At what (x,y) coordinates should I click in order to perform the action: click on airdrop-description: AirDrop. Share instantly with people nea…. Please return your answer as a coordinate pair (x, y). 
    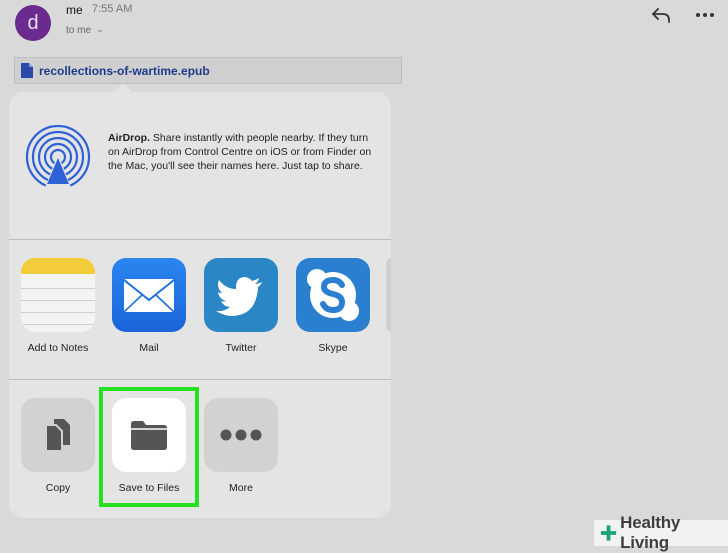
    Looking at the image, I should click on (240, 152).